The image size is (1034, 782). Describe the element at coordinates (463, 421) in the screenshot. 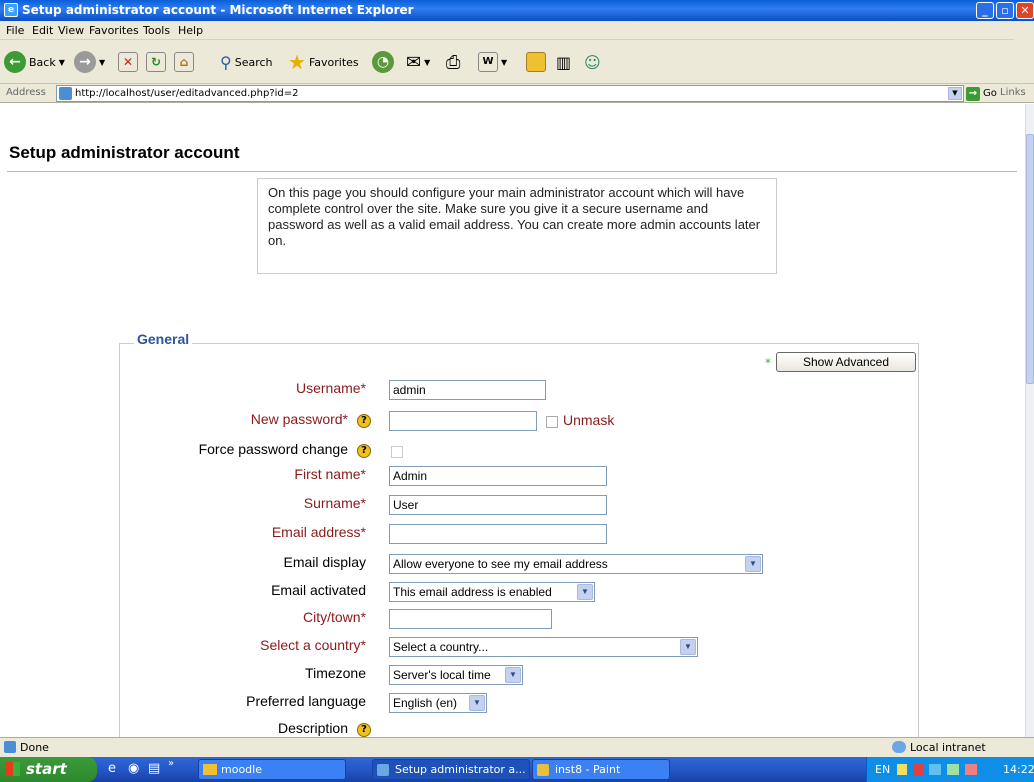

I see `new-password-input` at that location.